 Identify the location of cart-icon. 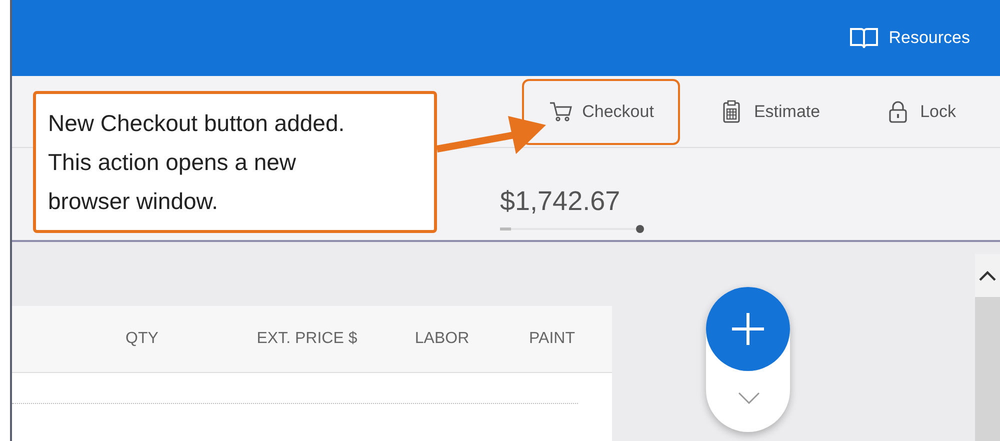
(560, 112).